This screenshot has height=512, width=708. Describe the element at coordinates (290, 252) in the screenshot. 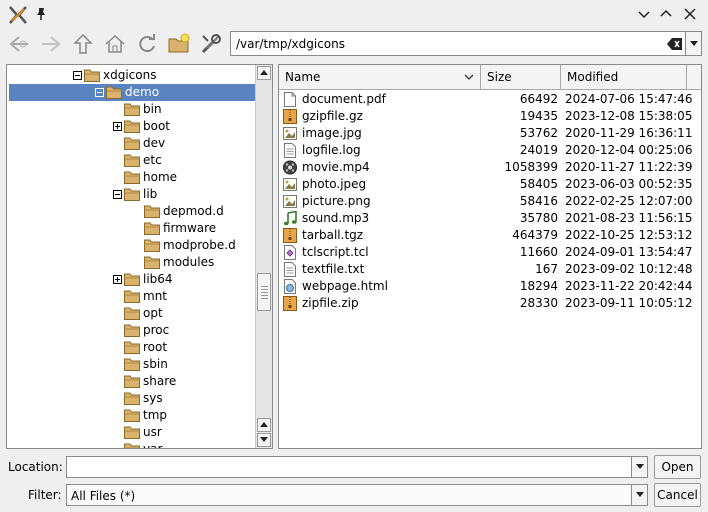

I see `script-icon` at that location.